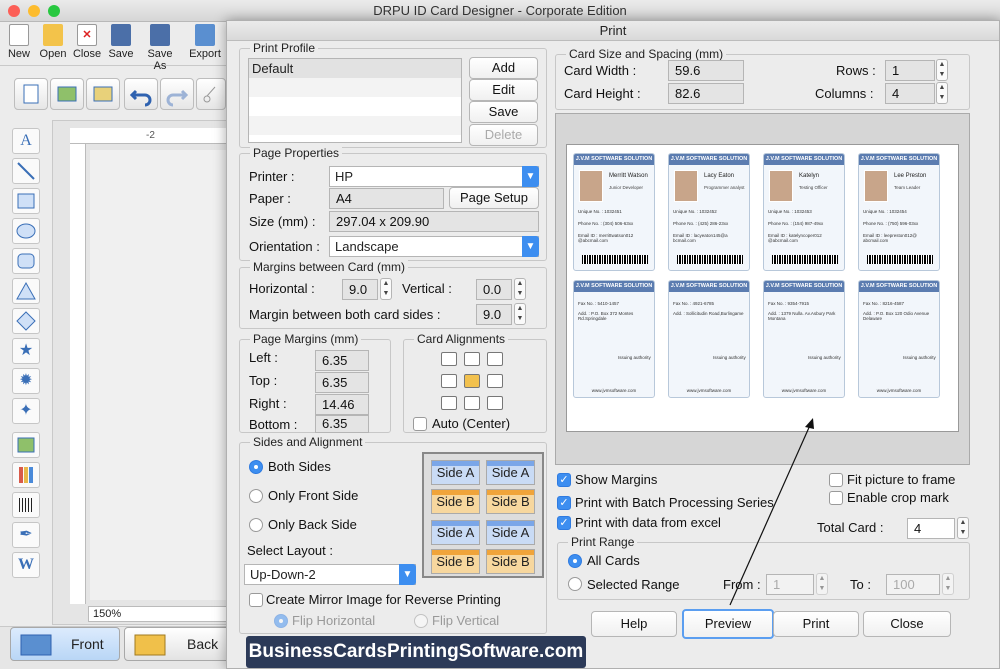  What do you see at coordinates (330, 574) in the screenshot?
I see `layout-select: Up-Down-2 ▼` at bounding box center [330, 574].